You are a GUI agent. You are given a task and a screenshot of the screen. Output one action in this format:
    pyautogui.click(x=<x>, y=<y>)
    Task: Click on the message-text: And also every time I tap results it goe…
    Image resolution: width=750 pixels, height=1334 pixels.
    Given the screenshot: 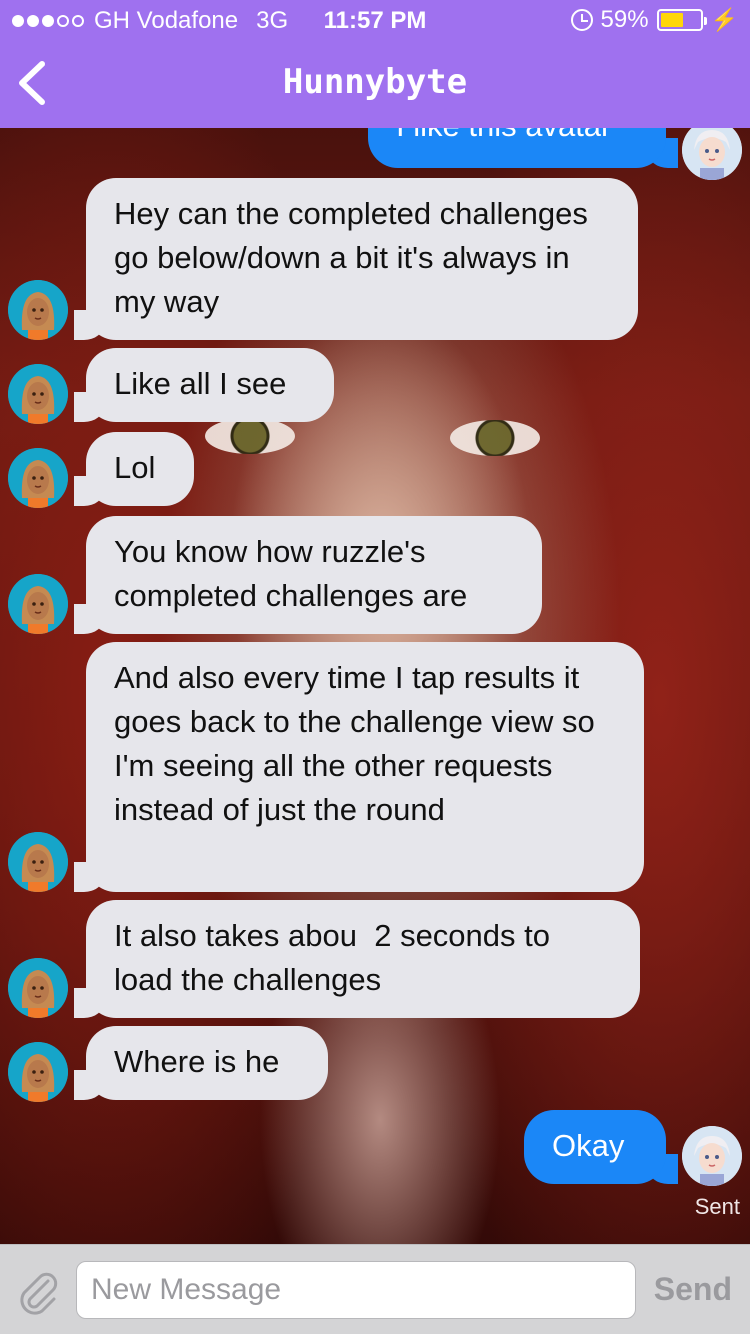 What is the action you would take?
    pyautogui.click(x=354, y=743)
    